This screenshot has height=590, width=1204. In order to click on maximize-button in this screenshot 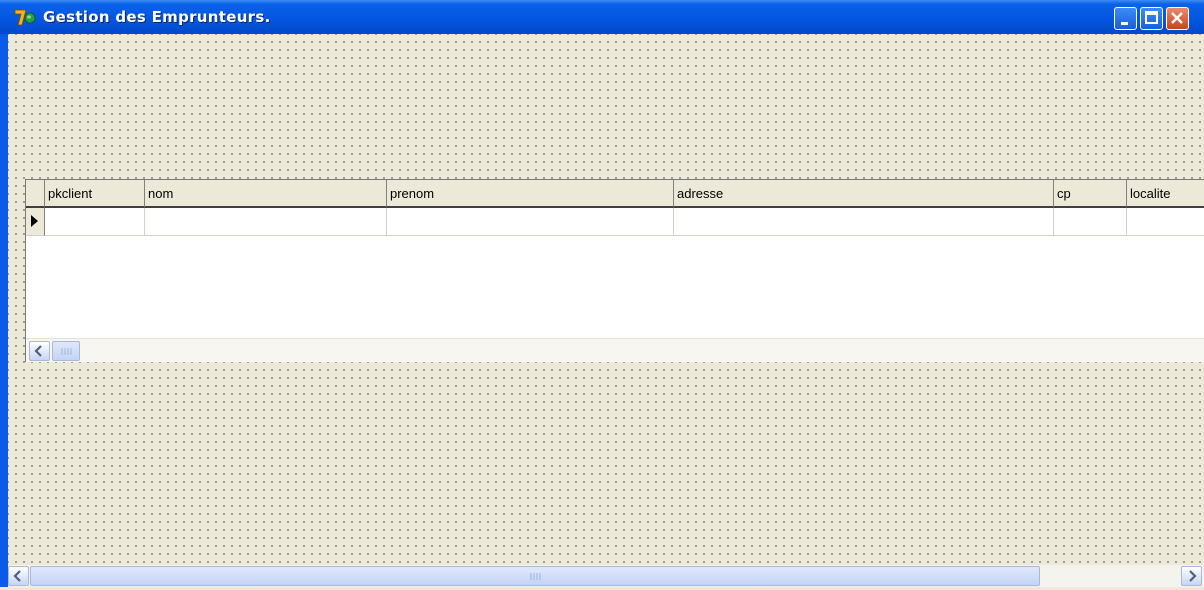, I will do `click(1151, 18)`.